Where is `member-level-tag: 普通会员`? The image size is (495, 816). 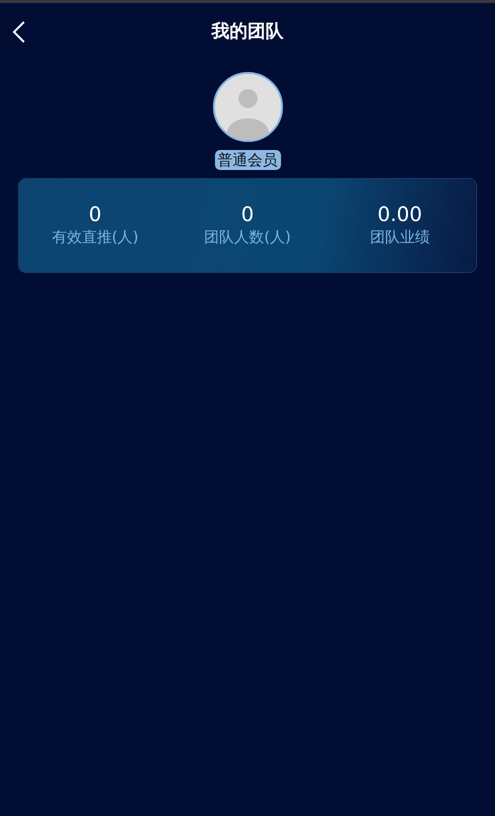
member-level-tag: 普通会员 is located at coordinates (247, 160).